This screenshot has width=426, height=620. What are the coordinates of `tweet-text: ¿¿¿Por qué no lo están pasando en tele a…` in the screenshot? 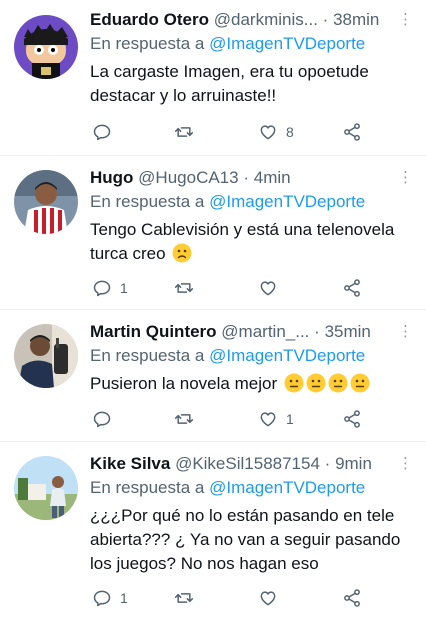 It's located at (245, 539).